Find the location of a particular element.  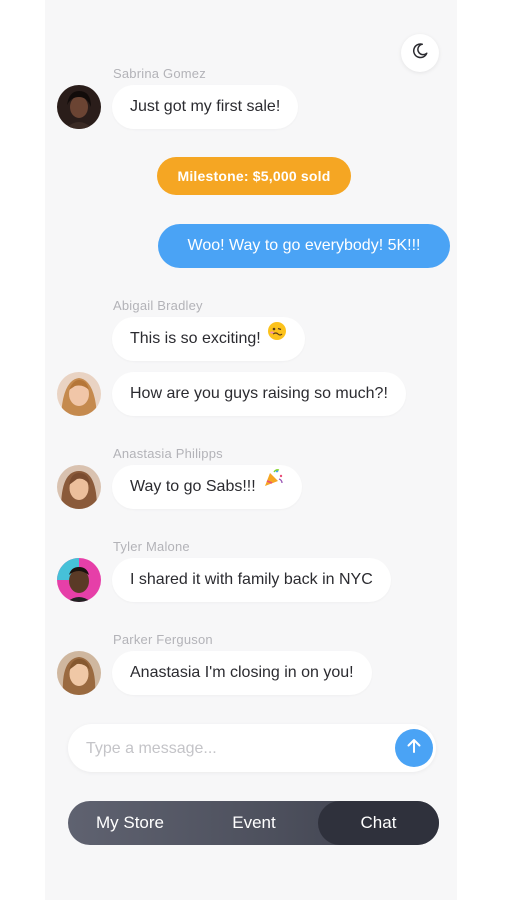

tab-my-store: My Store is located at coordinates (130, 823).